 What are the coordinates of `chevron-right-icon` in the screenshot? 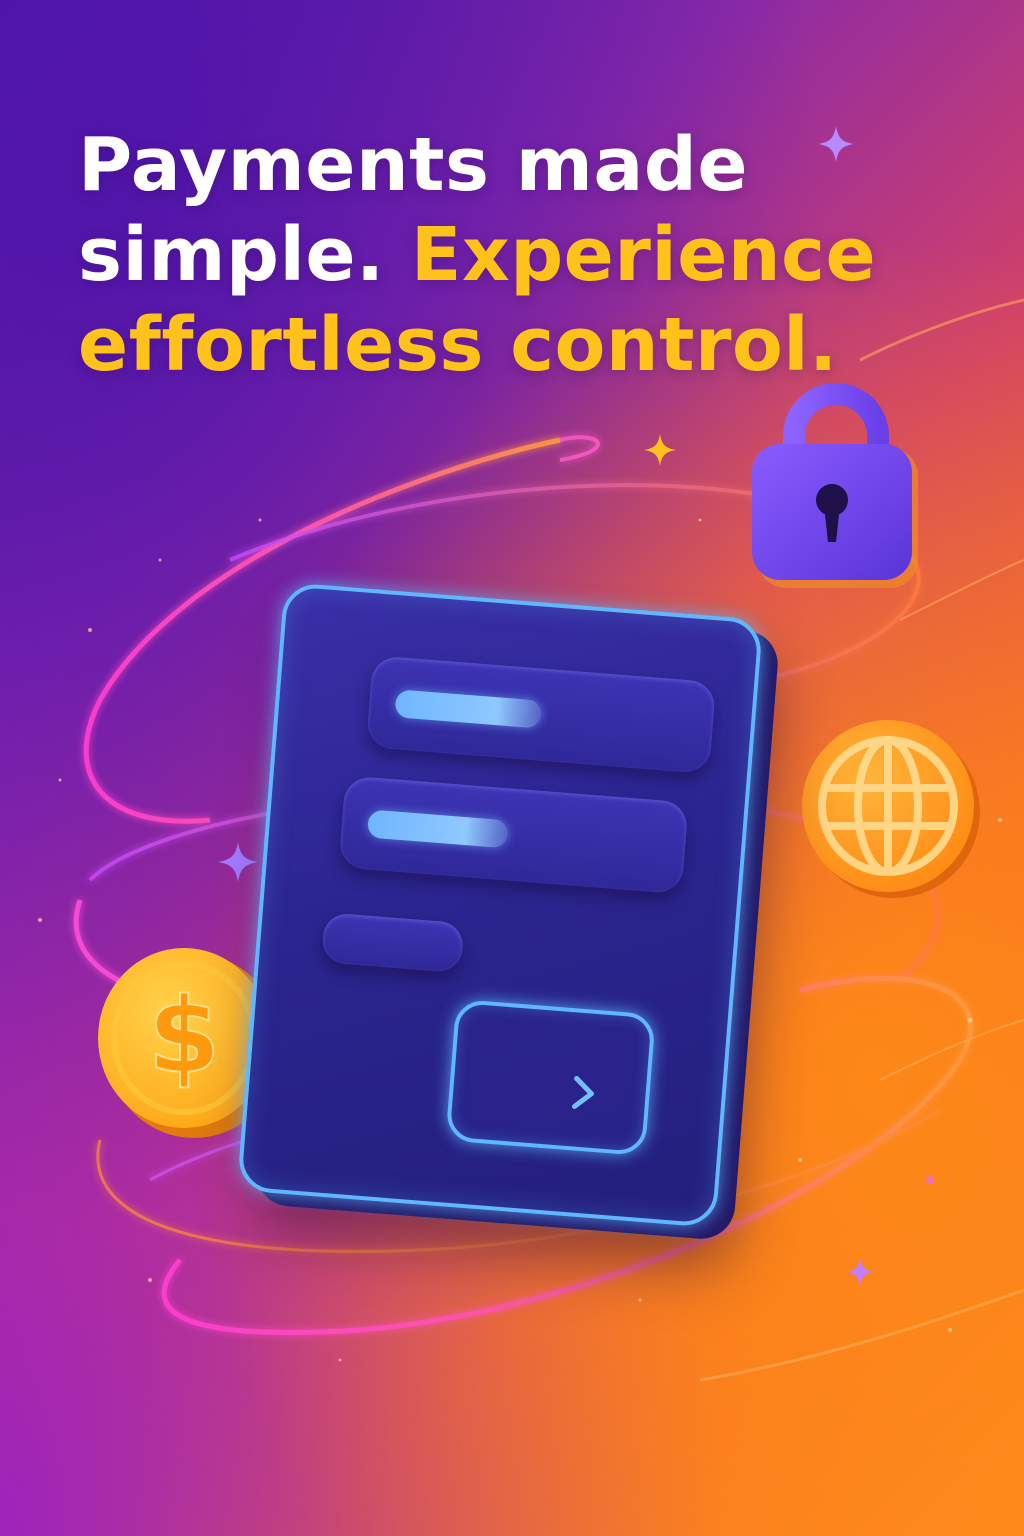 It's located at (582, 1092).